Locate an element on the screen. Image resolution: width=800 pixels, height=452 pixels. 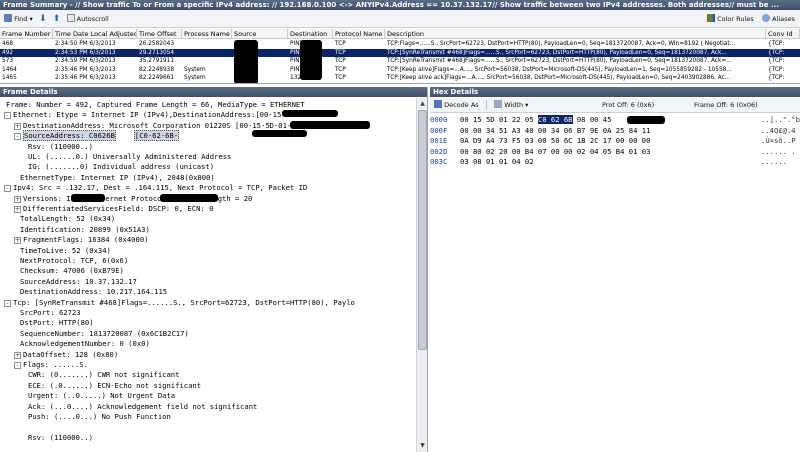
hex-offset: 002D is located at coordinates (439, 151).